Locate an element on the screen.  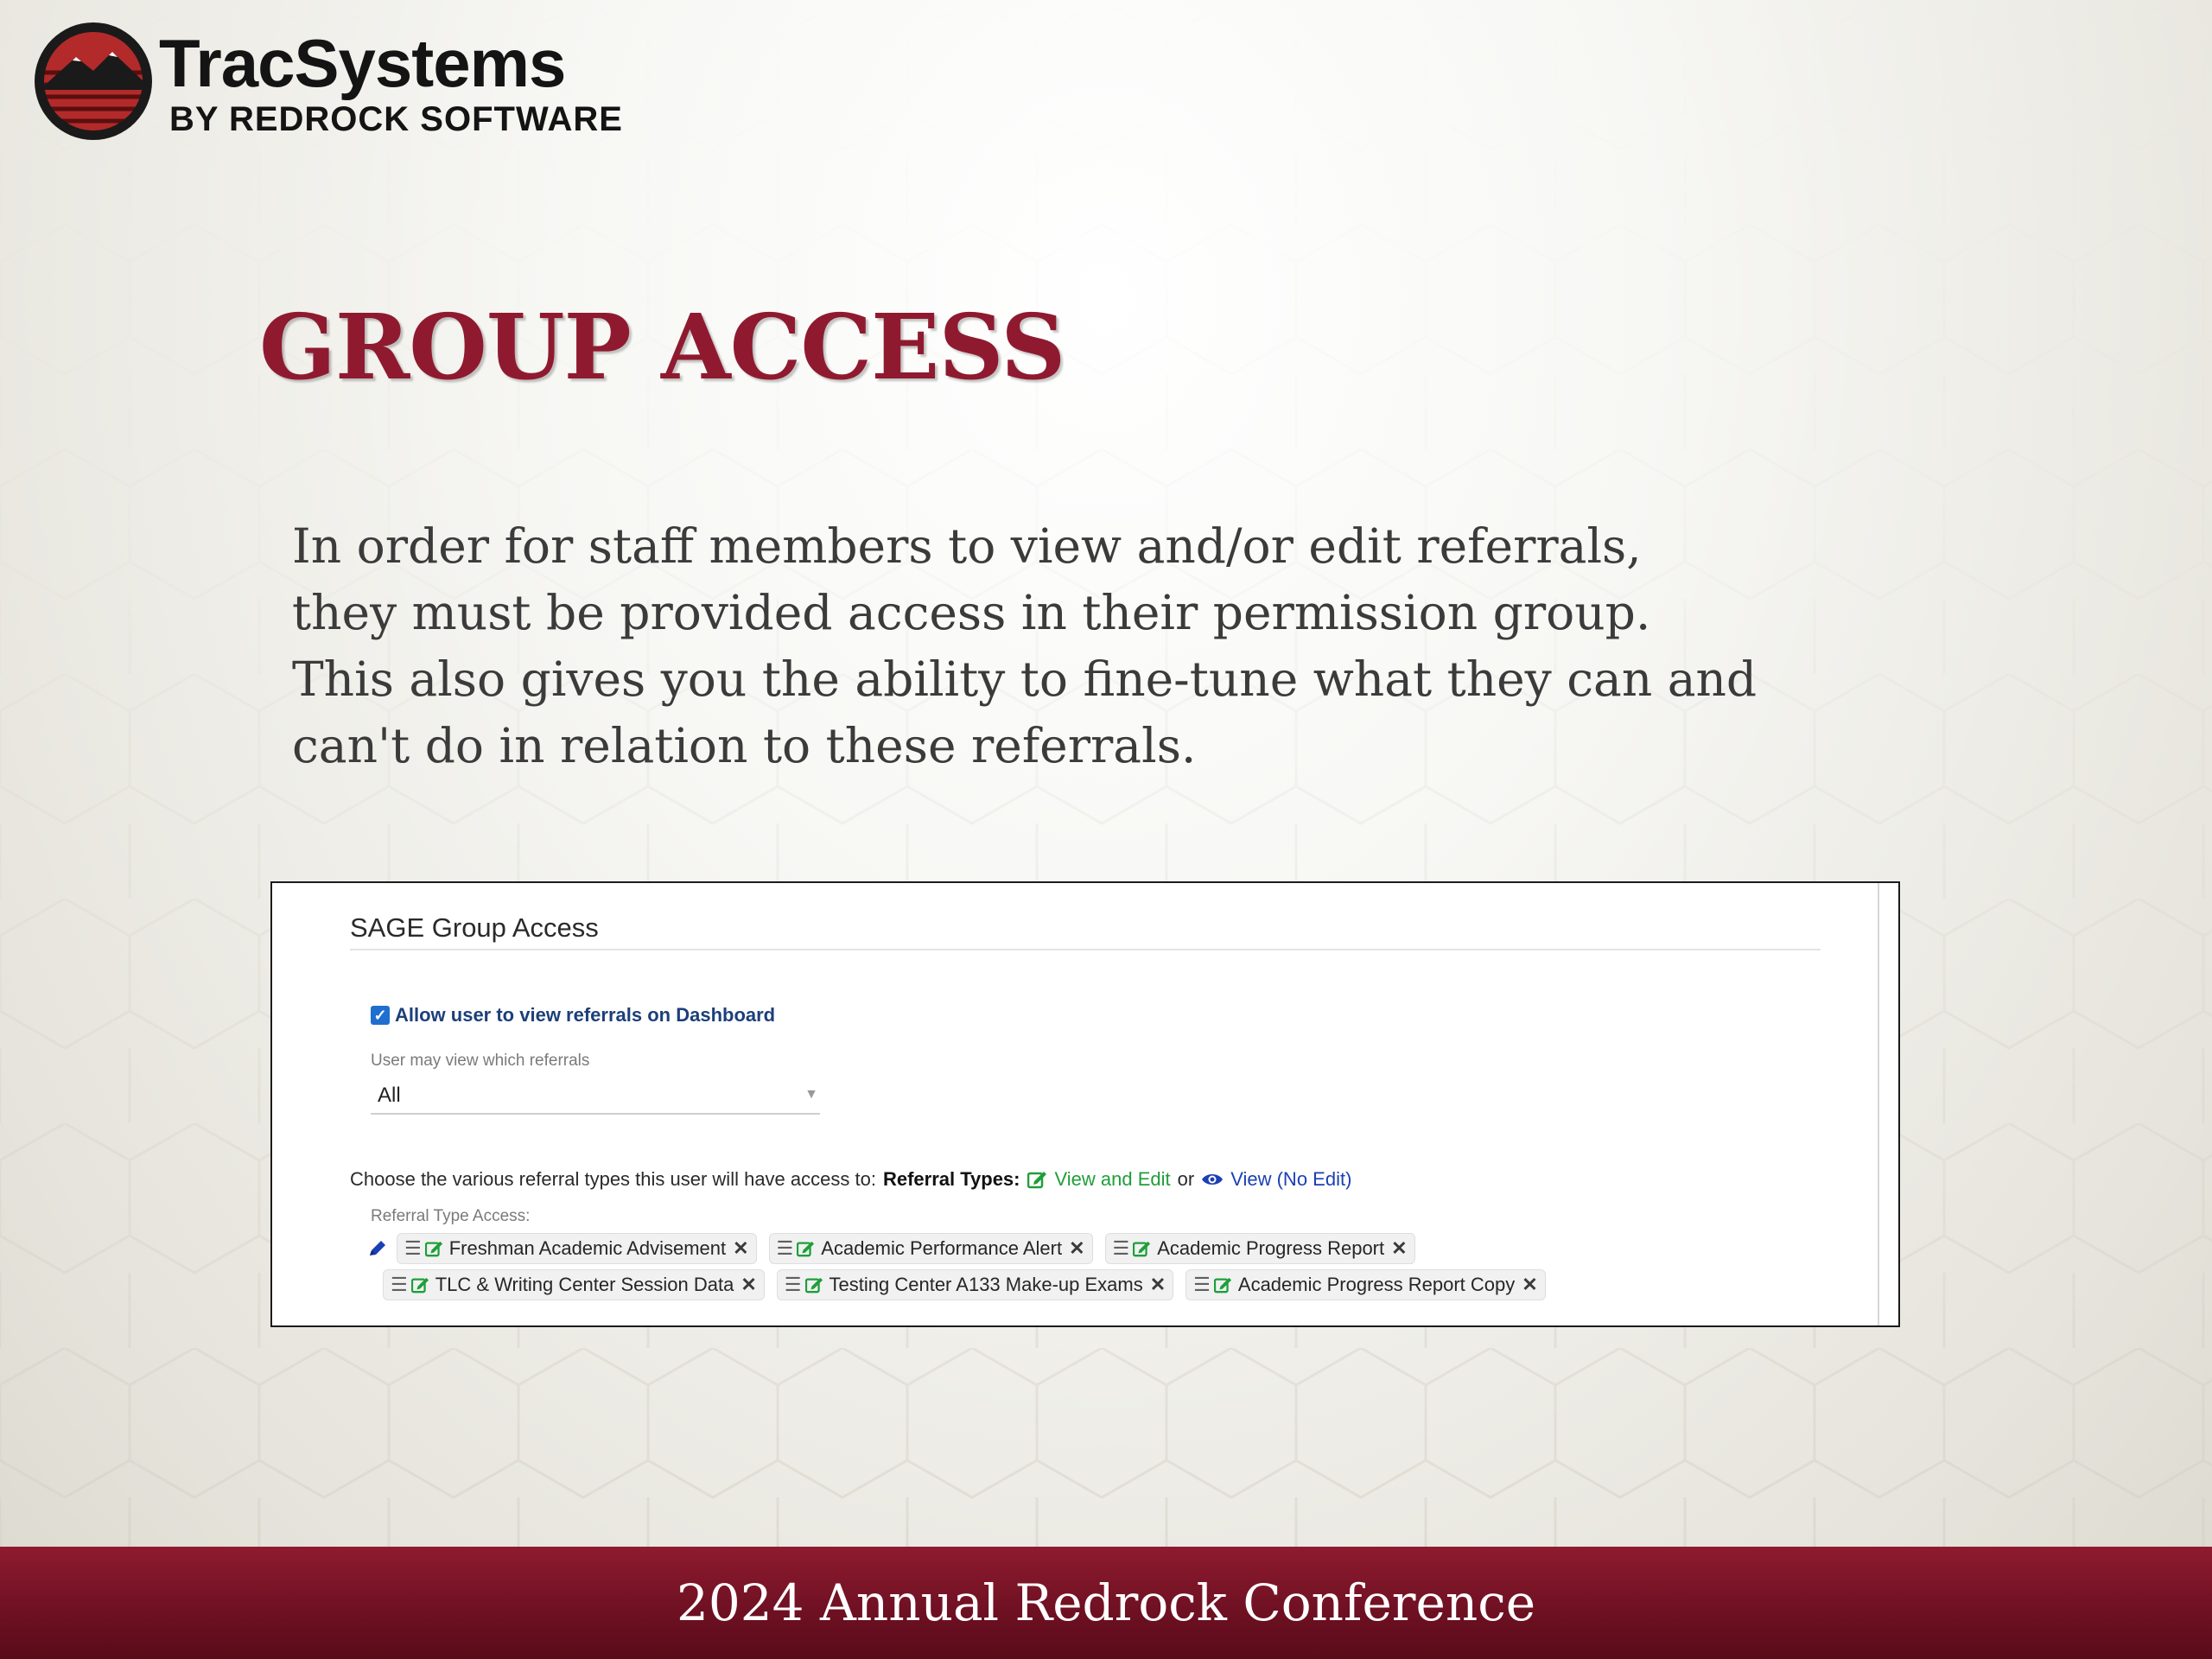
conference-footer: 2024 Annual Redrock Conference is located at coordinates (1106, 1603).